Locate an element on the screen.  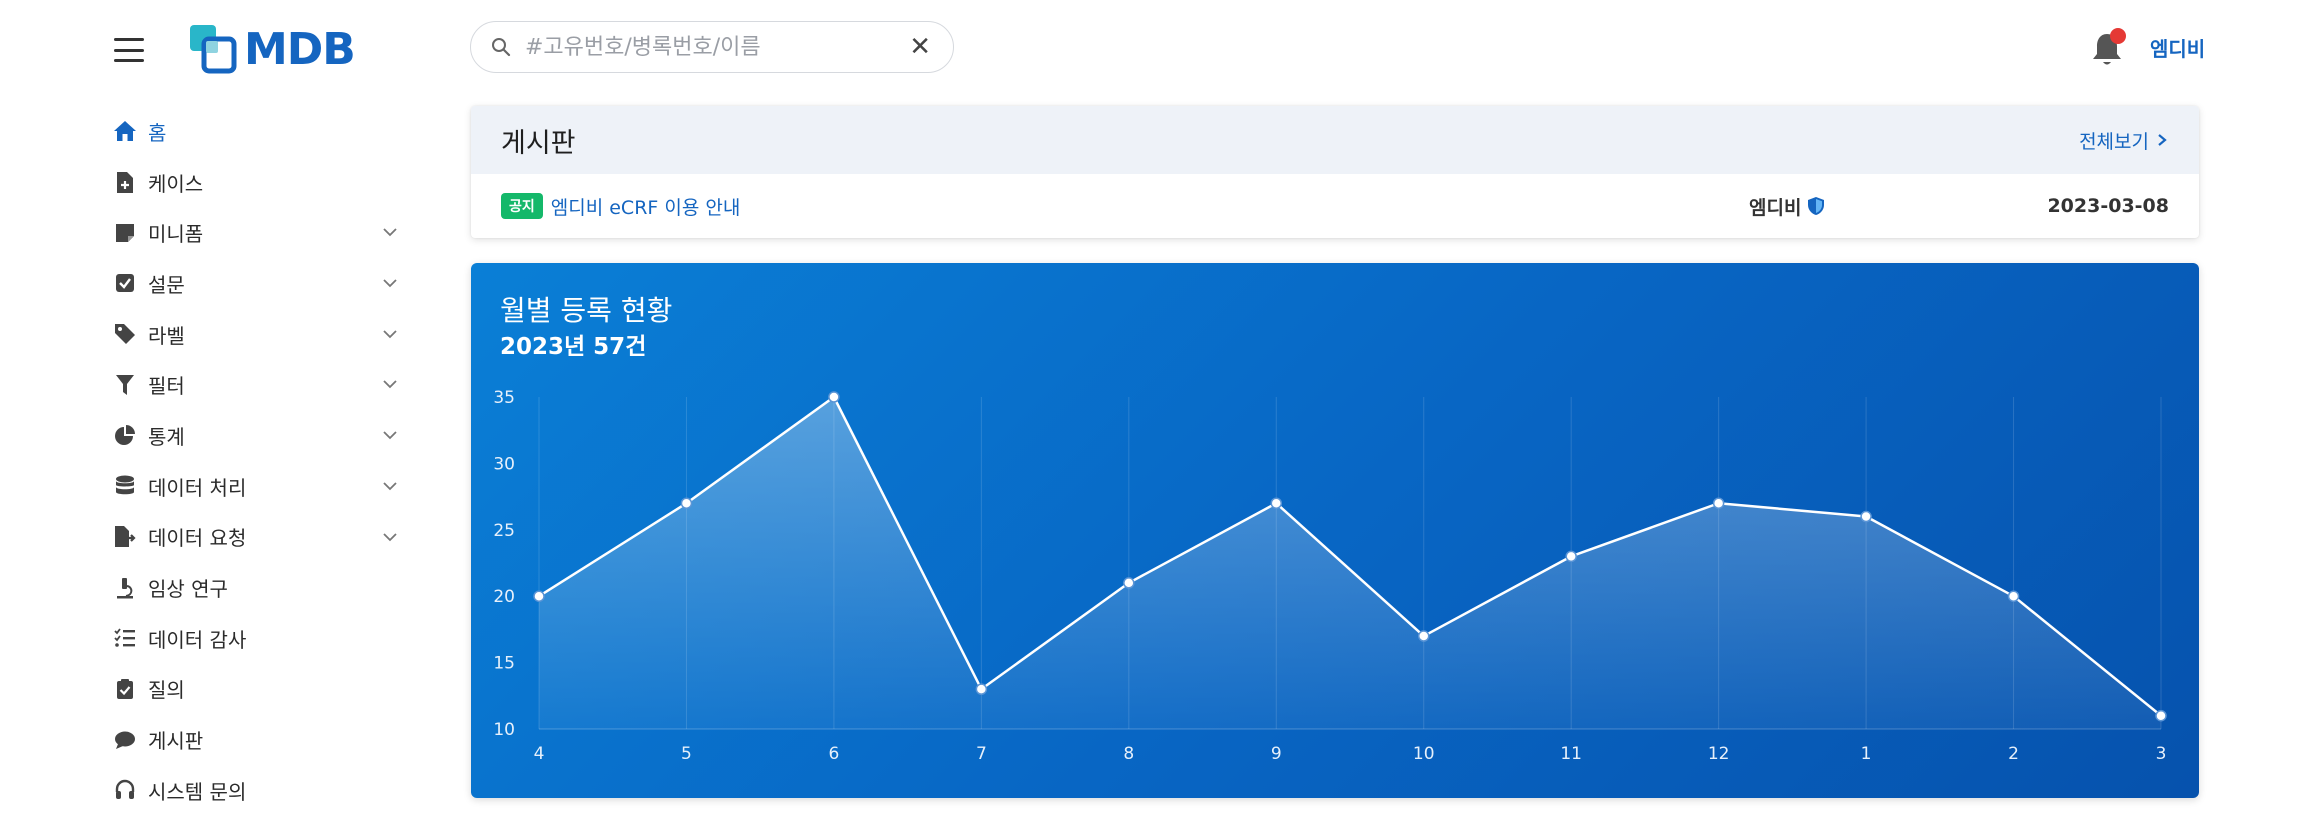
user-area: 엠디비 is located at coordinates (2147, 47).